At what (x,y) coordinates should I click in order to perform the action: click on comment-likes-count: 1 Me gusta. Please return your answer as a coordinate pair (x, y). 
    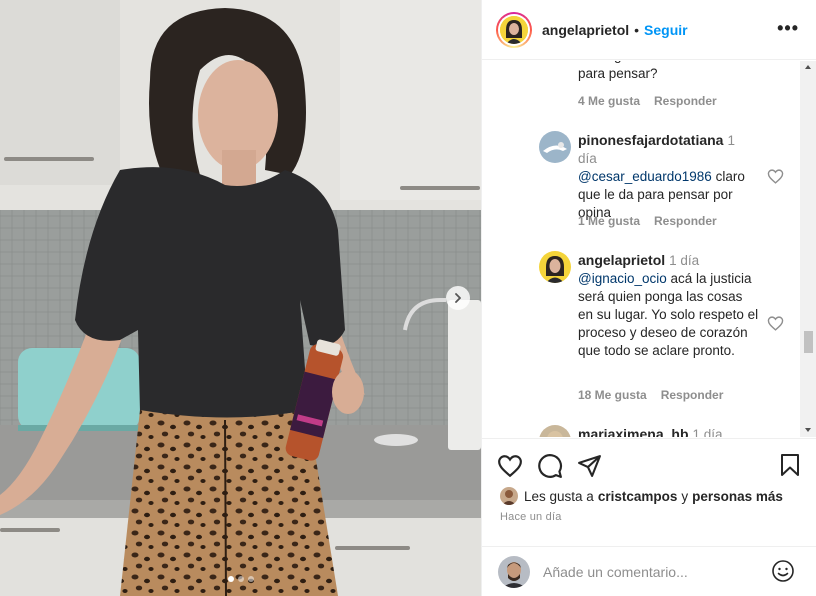
    Looking at the image, I should click on (609, 221).